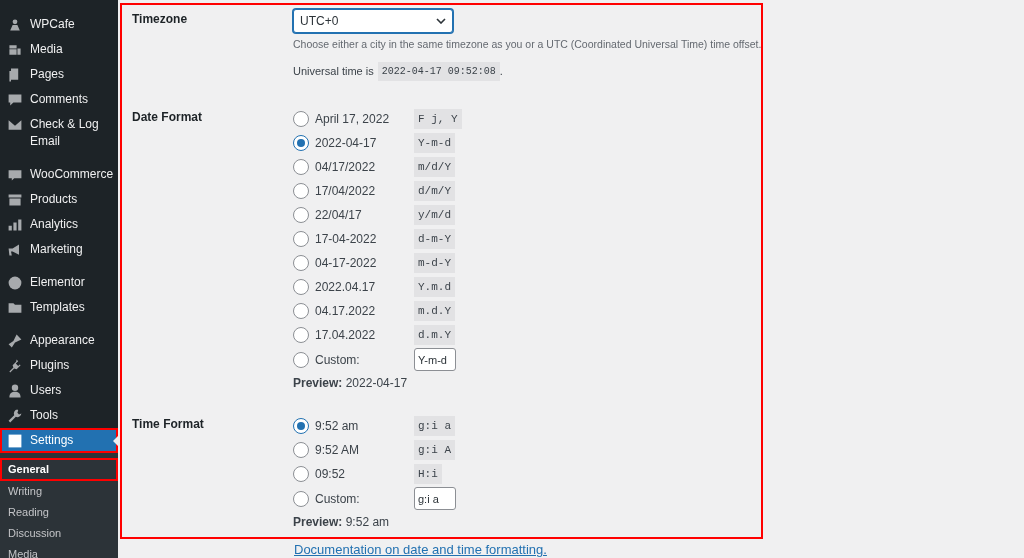 The height and width of the screenshot is (558, 1024). What do you see at coordinates (346, 239) in the screenshot?
I see `option-label: 17-04-2022` at bounding box center [346, 239].